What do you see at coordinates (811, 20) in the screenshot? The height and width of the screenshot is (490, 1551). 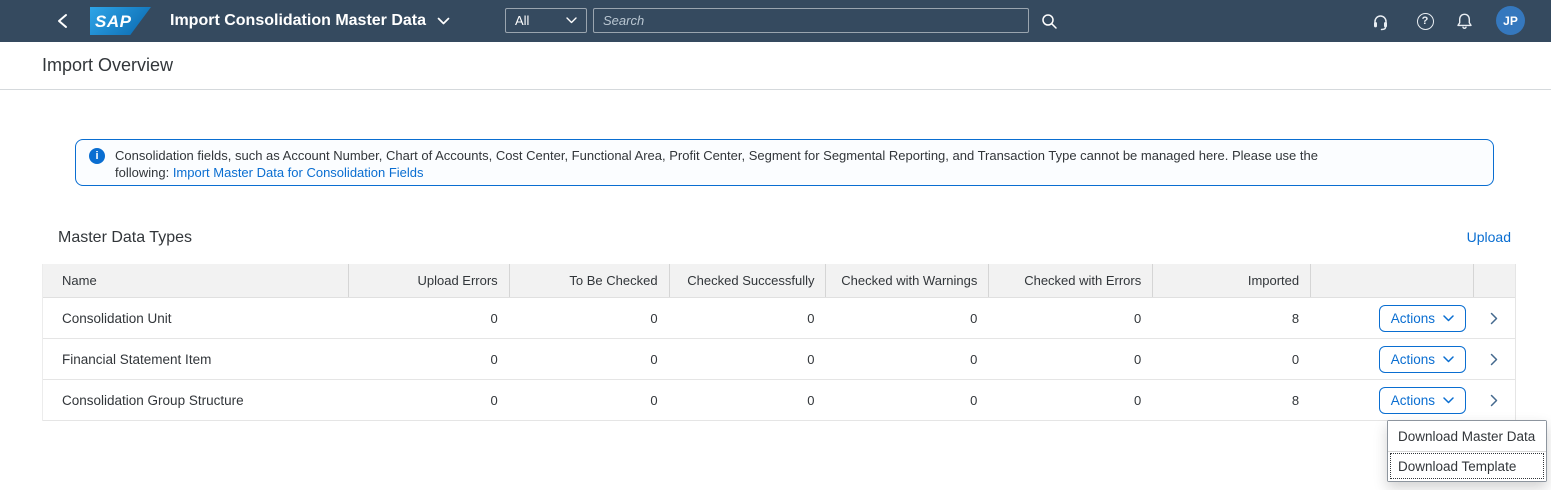 I see `search-input` at bounding box center [811, 20].